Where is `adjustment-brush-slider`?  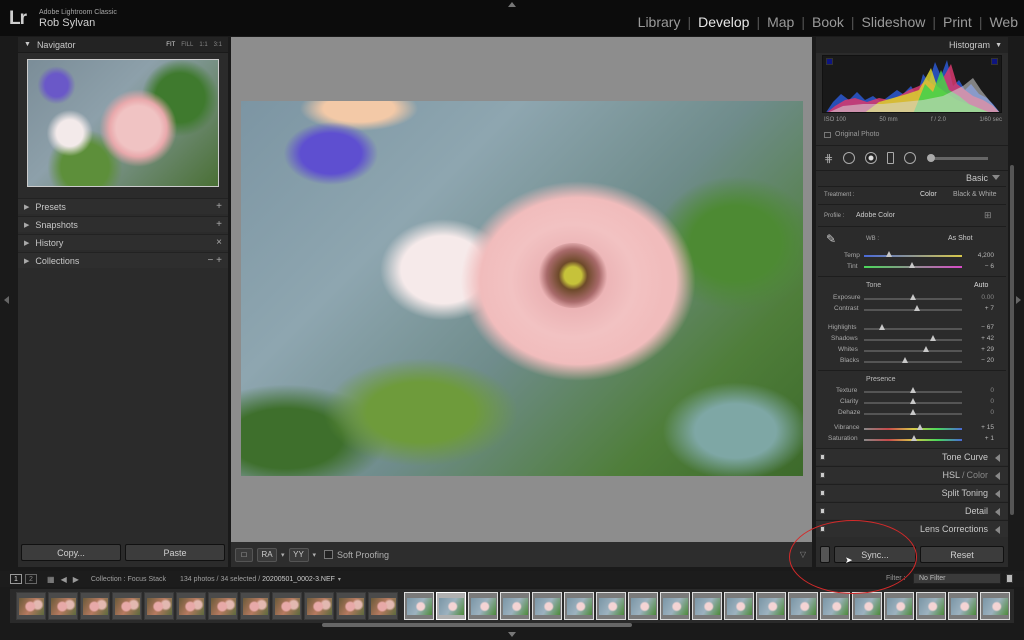
adjustment-brush-slider is located at coordinates (958, 157).